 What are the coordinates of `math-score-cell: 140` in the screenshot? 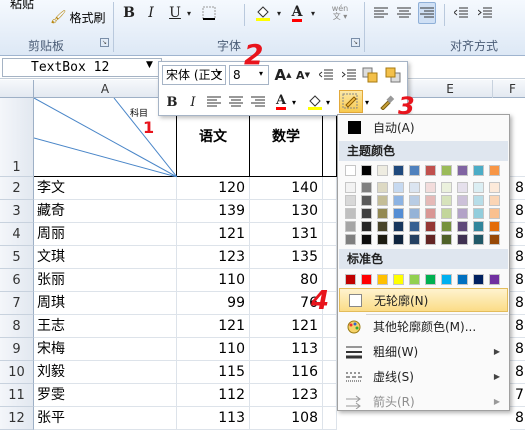 It's located at (286, 188).